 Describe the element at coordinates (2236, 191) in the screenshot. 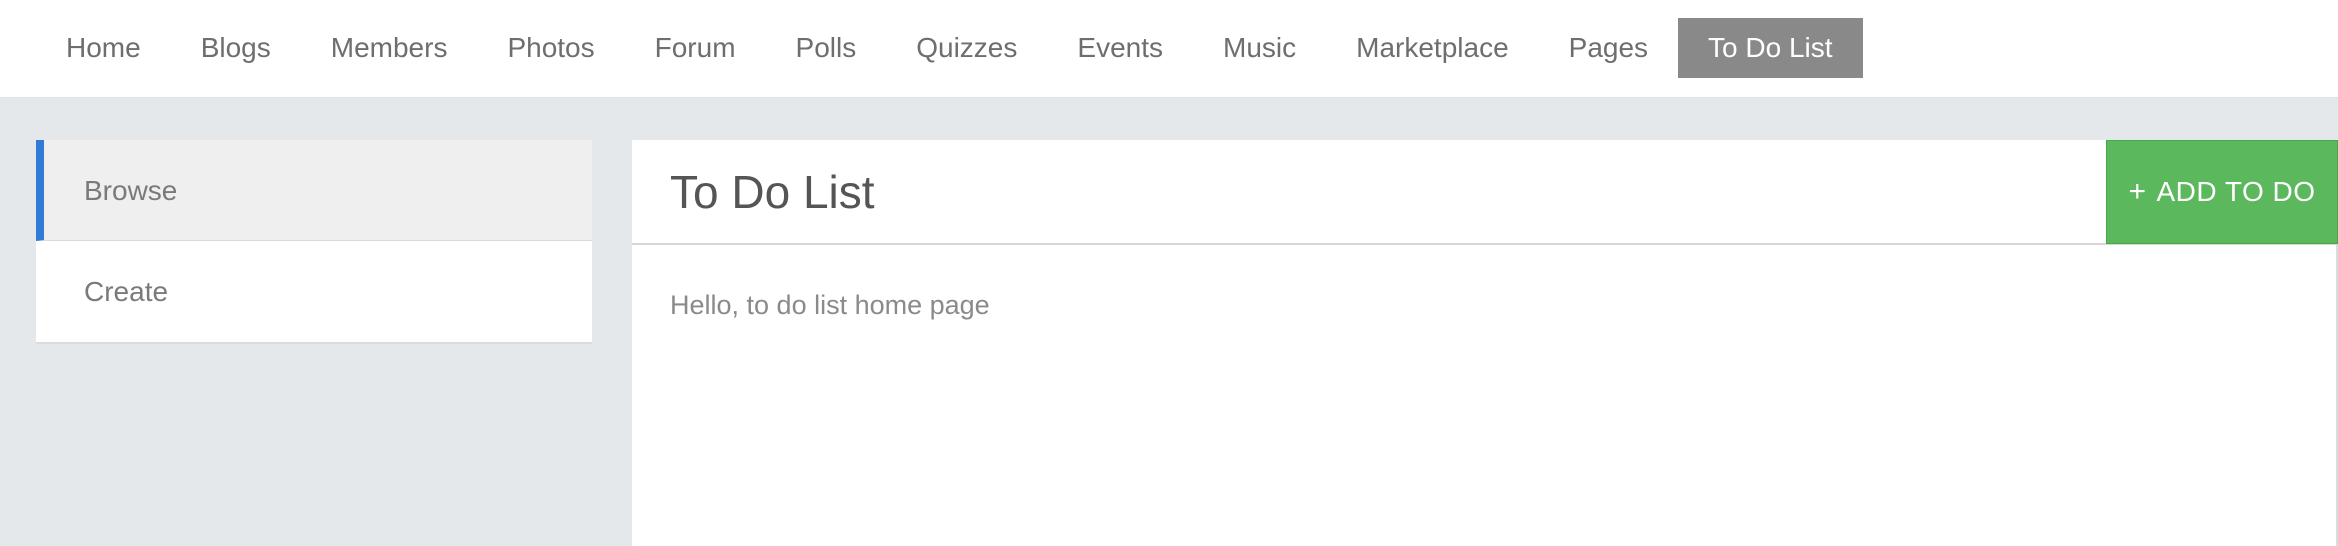

I see `add-to-do-label: ADD TO DO` at that location.